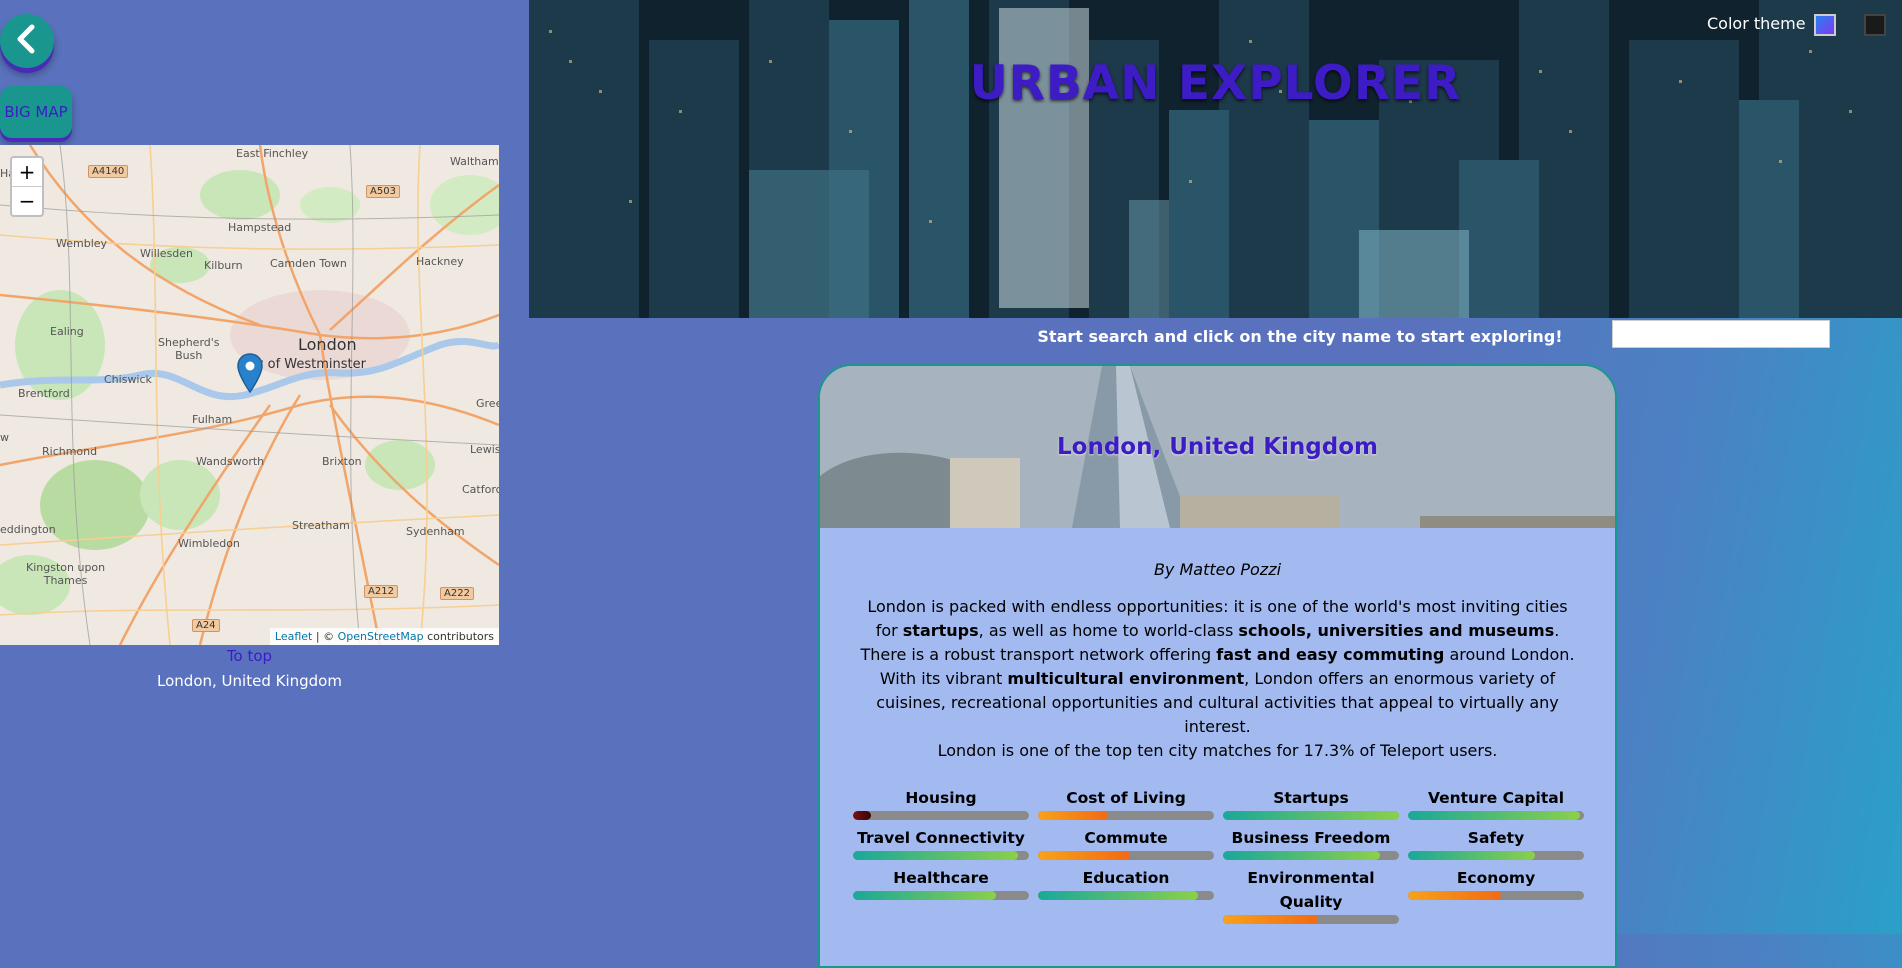 This screenshot has height=968, width=1902. What do you see at coordinates (1108, 630) in the screenshot?
I see `summary-segment: , as well as home to world-class` at bounding box center [1108, 630].